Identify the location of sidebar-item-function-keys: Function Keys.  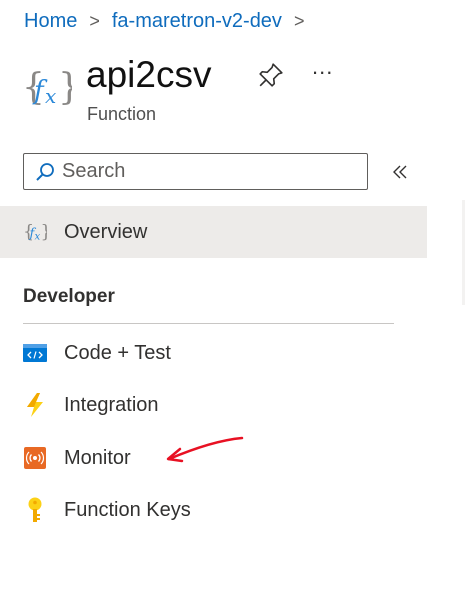
(213, 510).